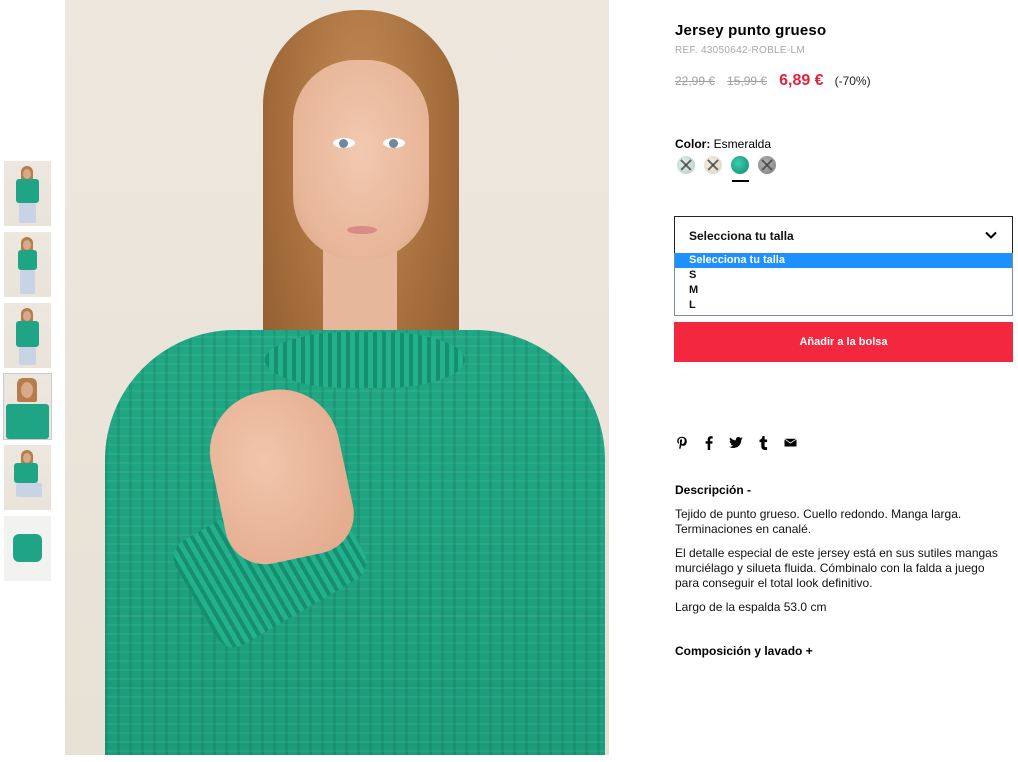  I want to click on email-icon, so click(790, 443).